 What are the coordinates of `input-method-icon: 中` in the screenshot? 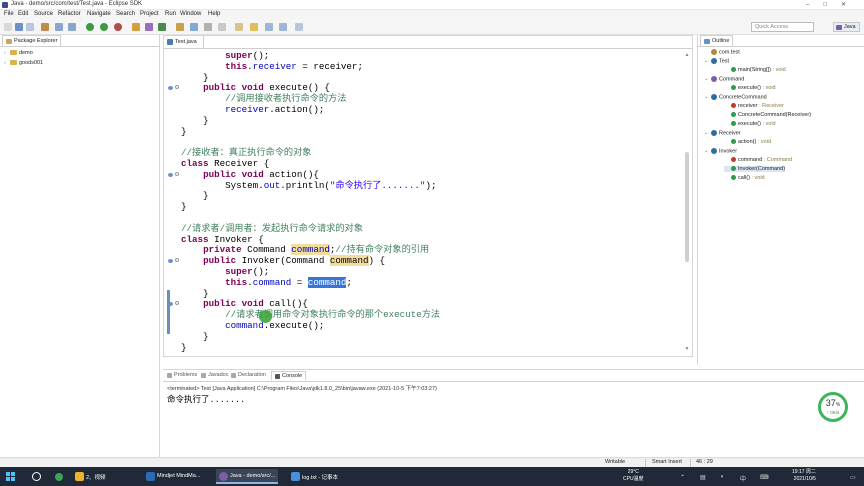 It's located at (743, 478).